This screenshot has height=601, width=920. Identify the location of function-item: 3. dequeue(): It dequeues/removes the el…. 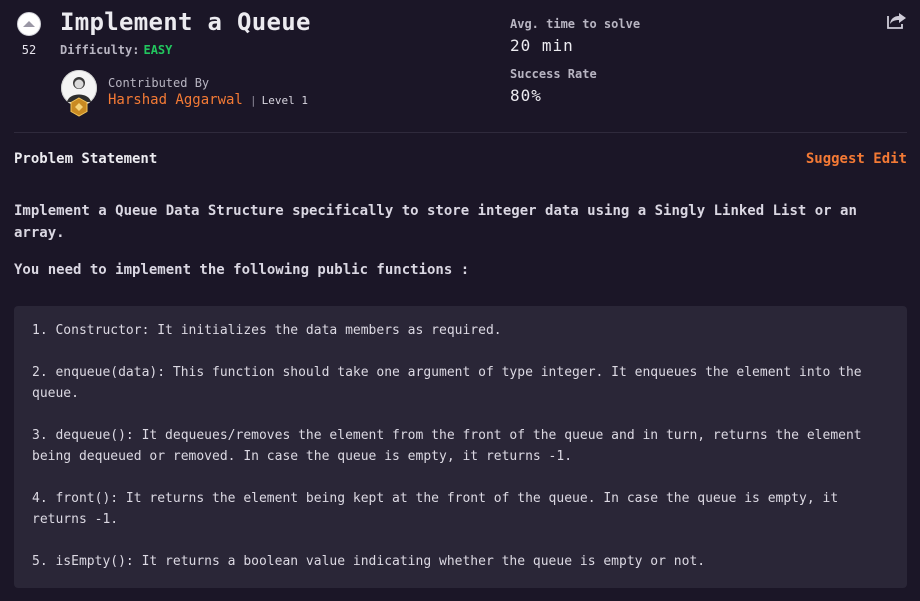
(447, 446).